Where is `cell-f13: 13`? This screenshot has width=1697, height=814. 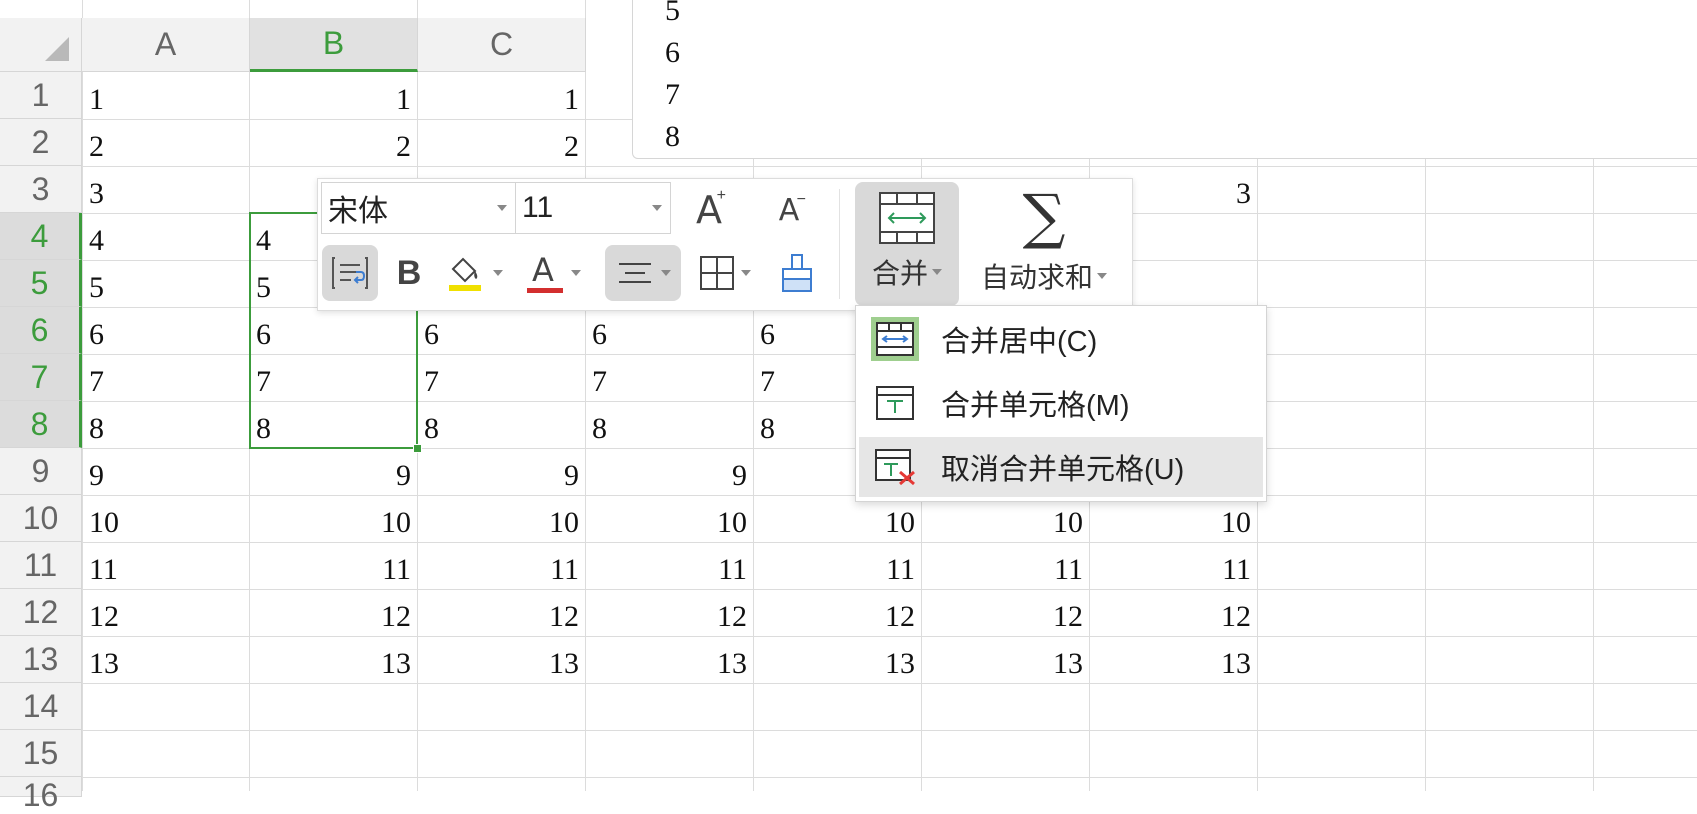 cell-f13: 13 is located at coordinates (1005, 659).